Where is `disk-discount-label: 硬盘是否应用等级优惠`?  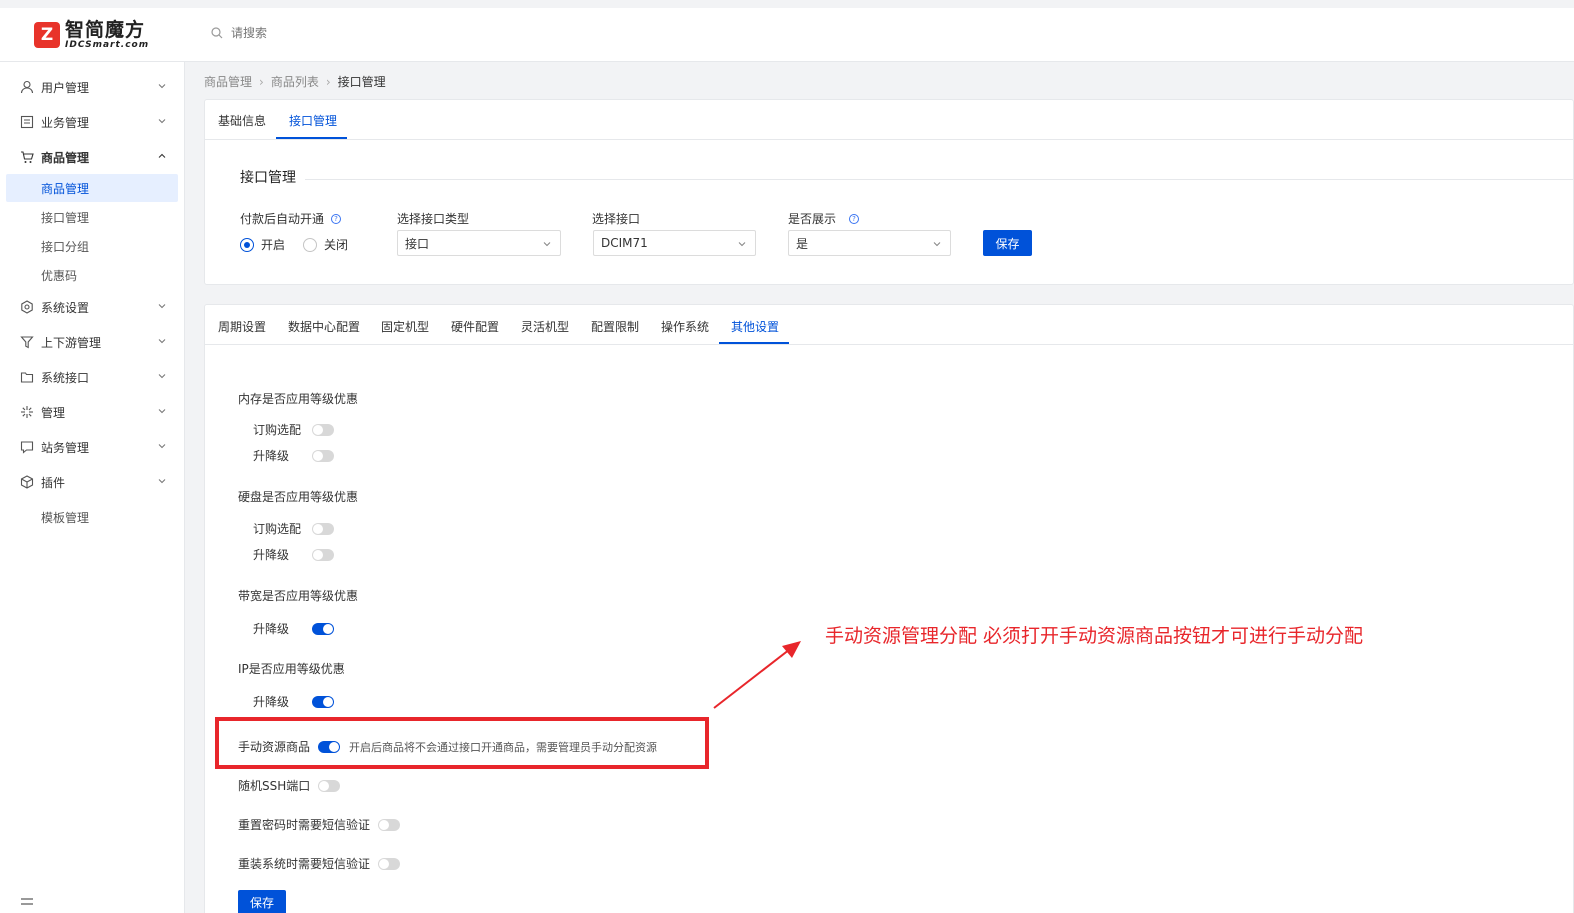
disk-discount-label: 硬盘是否应用等级优惠 is located at coordinates (298, 497).